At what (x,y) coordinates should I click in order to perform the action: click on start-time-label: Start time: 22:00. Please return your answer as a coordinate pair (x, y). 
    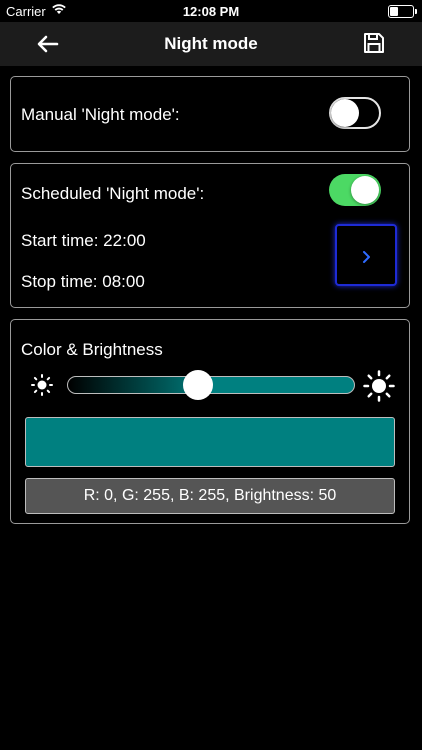
    Looking at the image, I should click on (83, 240).